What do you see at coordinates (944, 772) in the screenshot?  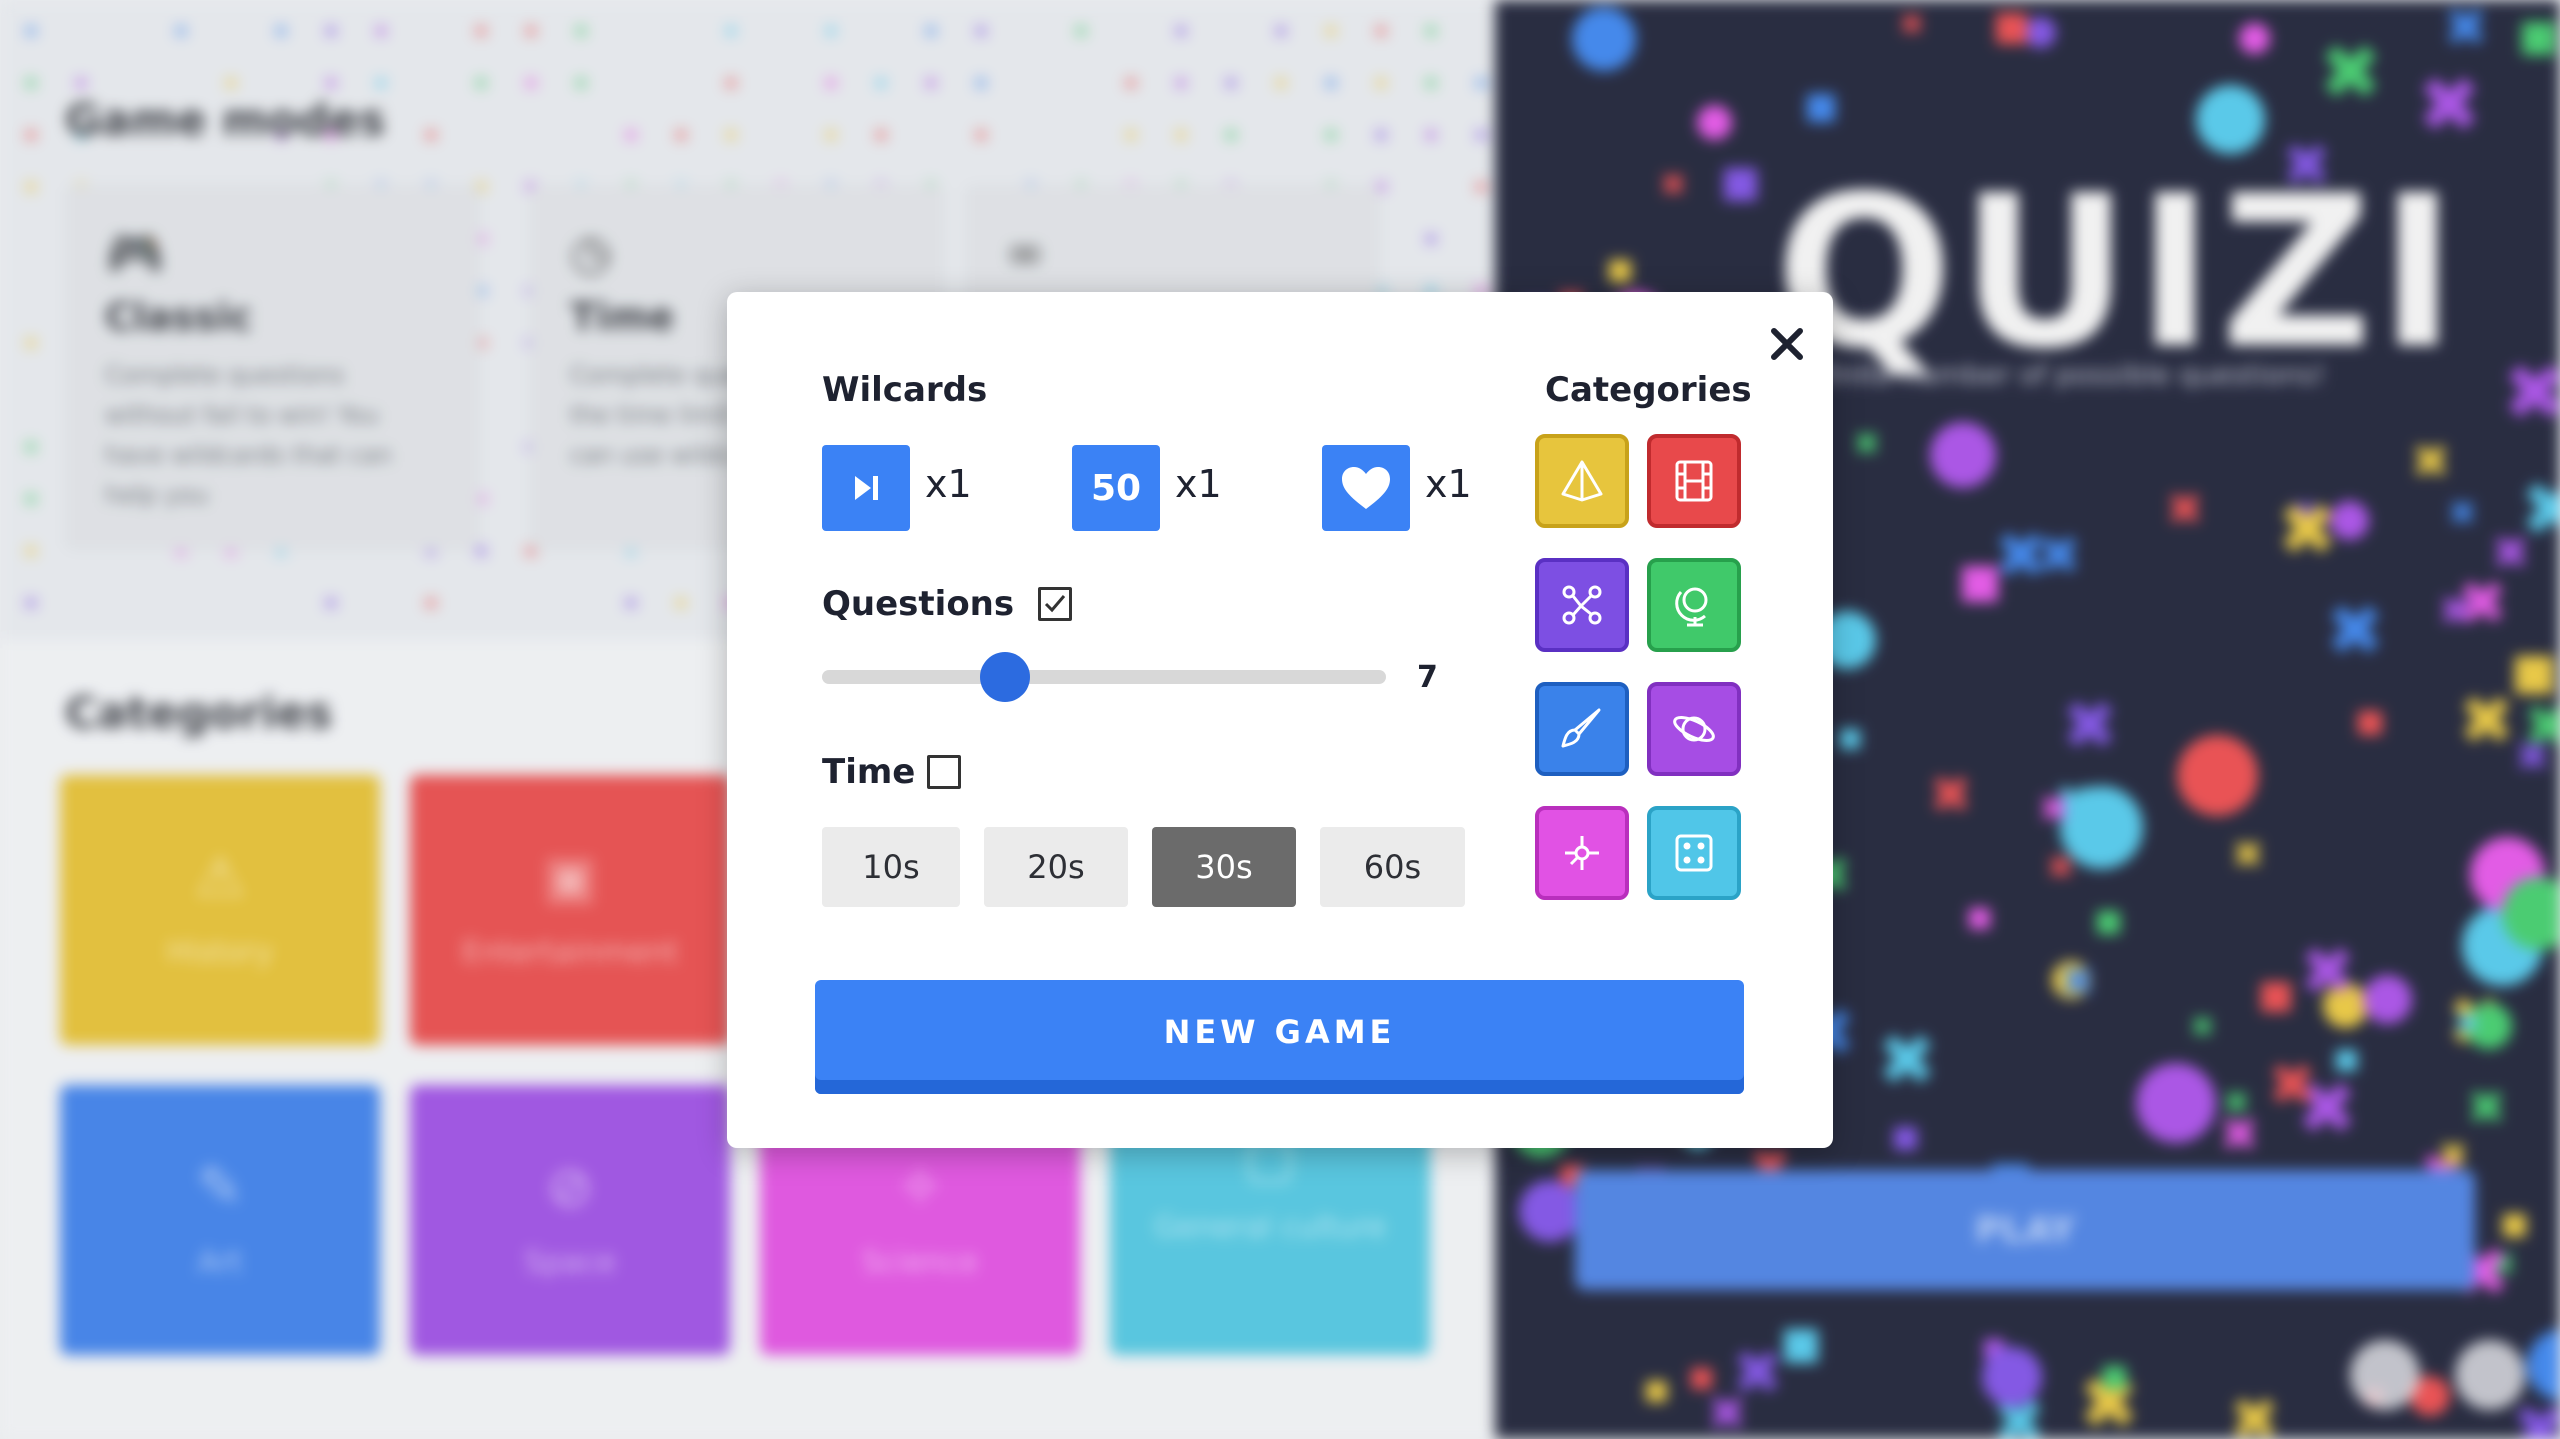 I see `time-checkbox` at bounding box center [944, 772].